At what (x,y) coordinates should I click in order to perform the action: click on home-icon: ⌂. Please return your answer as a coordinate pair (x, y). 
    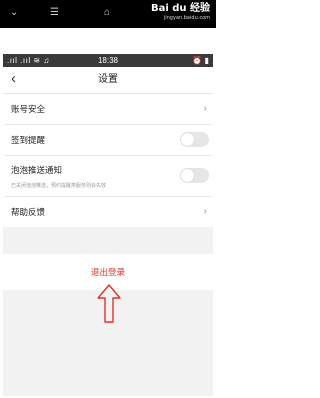
    Looking at the image, I should click on (107, 13).